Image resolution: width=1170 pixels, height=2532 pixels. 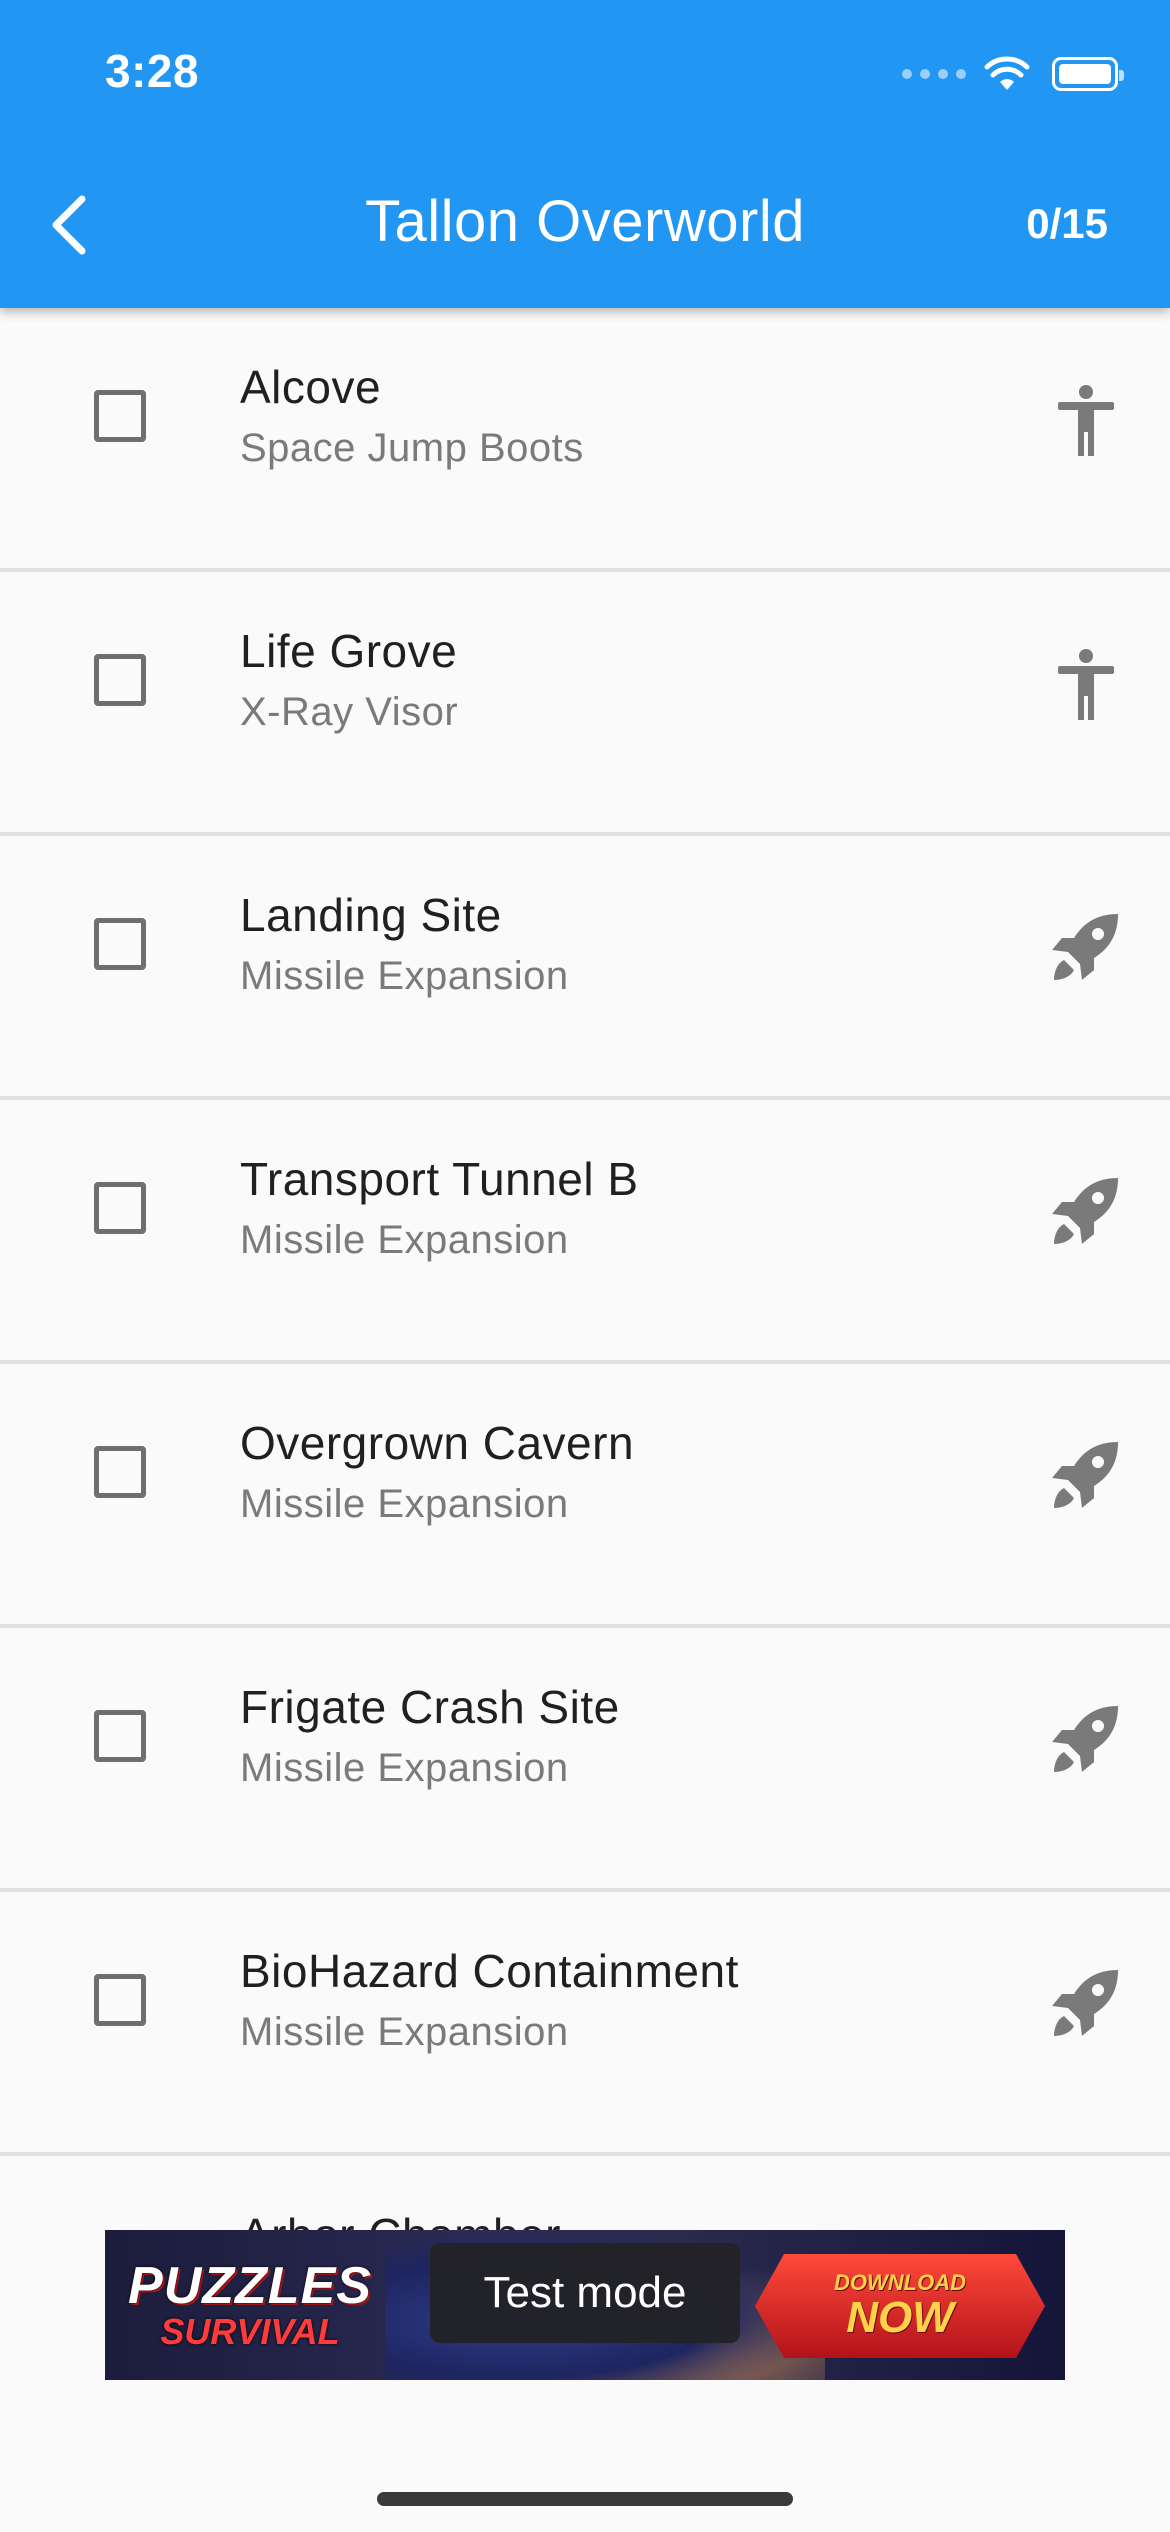 I want to click on list-item: Overgrown Cavern Missile Expansion, so click(x=585, y=1496).